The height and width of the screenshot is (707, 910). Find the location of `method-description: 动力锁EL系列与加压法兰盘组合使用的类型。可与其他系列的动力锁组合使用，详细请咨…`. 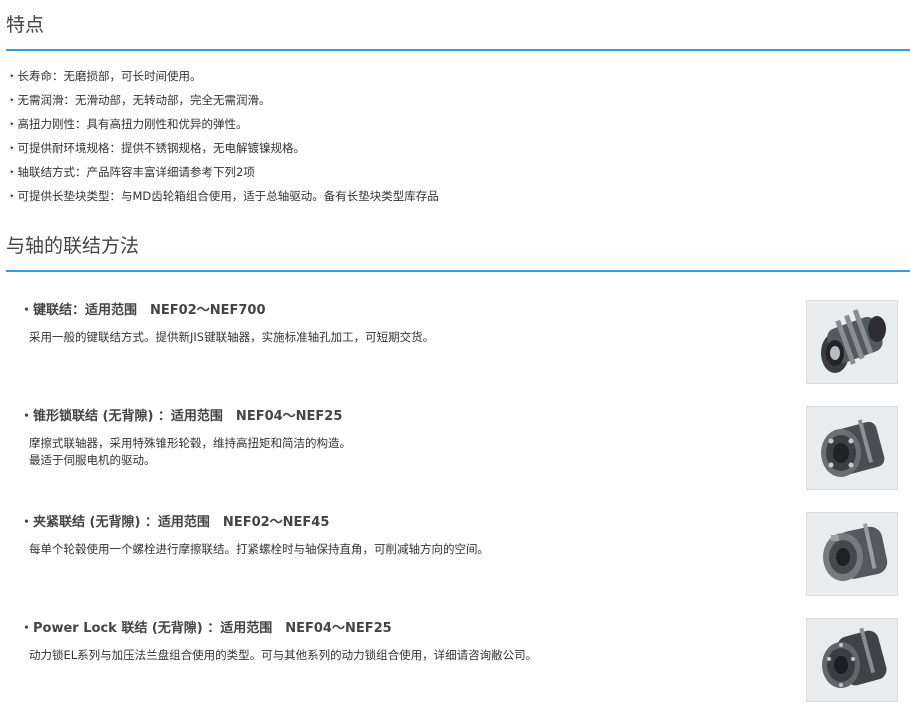

method-description: 动力锁EL系列与加压法兰盘组合使用的类型。可与其他系列的动力锁组合使用，详细请咨… is located at coordinates (460, 655).